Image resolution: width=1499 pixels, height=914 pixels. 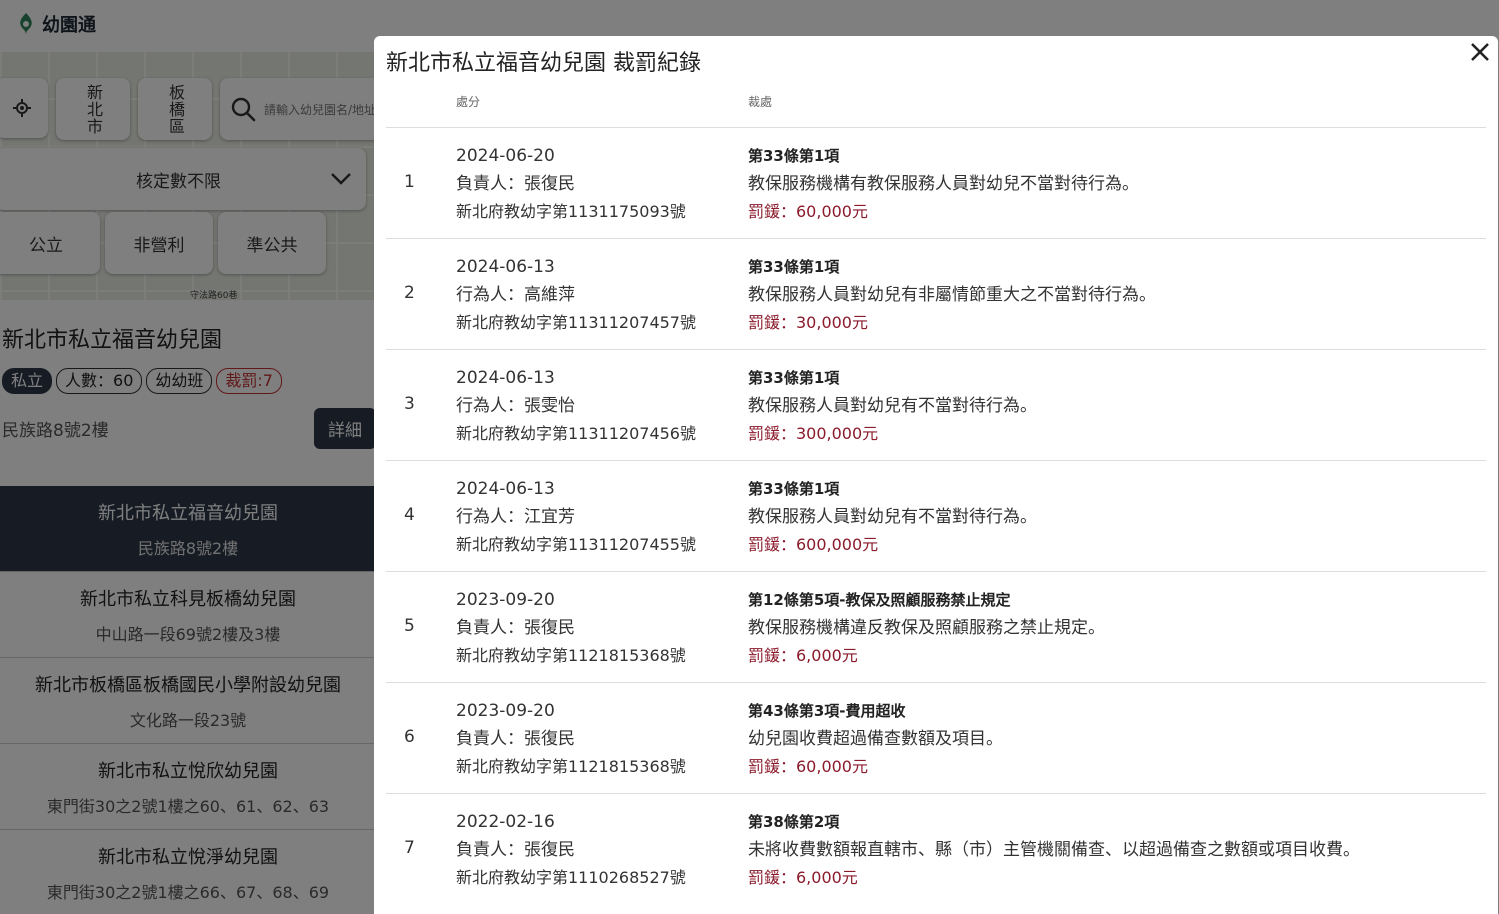 What do you see at coordinates (760, 102) in the screenshot?
I see `column-header-penalty: 裁處` at bounding box center [760, 102].